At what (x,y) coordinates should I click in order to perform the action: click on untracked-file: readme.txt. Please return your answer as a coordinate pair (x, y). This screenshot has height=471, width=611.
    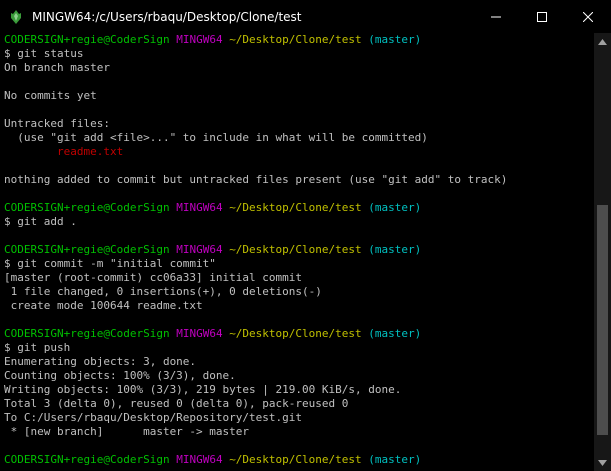
    Looking at the image, I should click on (64, 151).